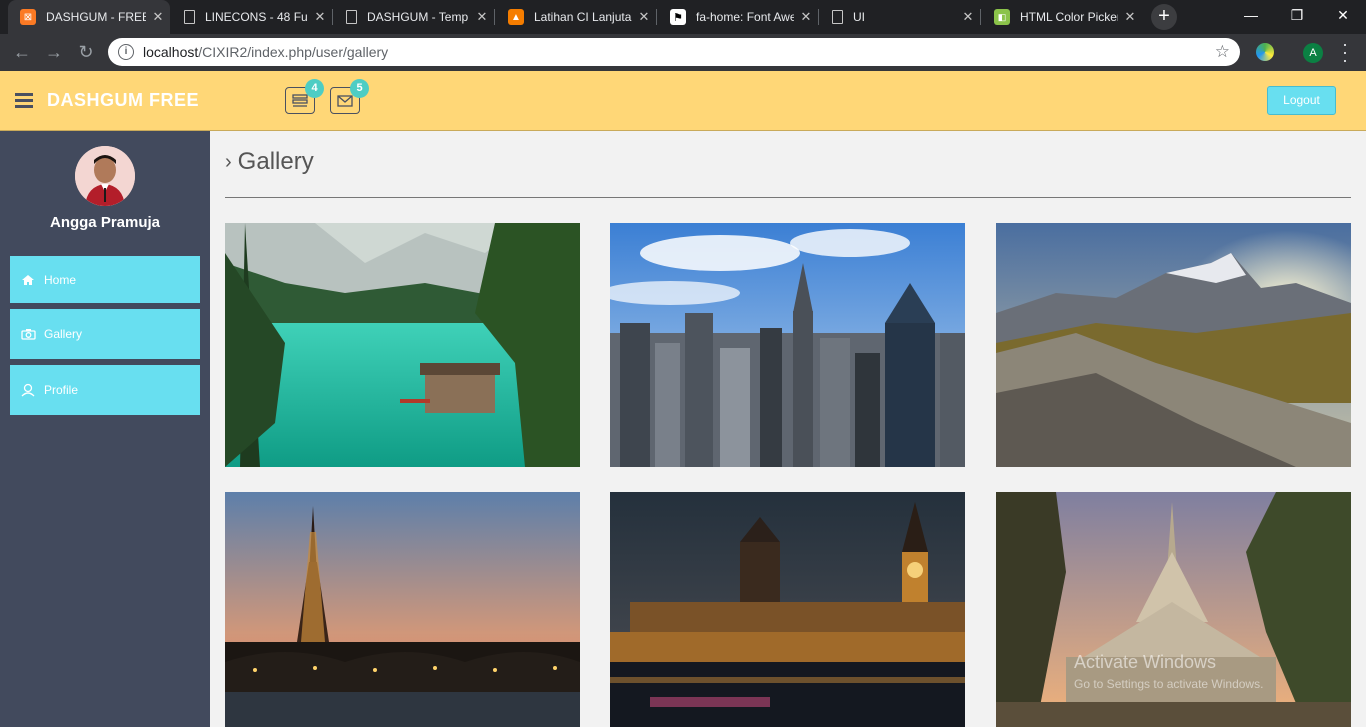 This screenshot has height=727, width=1366. What do you see at coordinates (60, 279) in the screenshot?
I see `sidebar-item-label: Home` at bounding box center [60, 279].